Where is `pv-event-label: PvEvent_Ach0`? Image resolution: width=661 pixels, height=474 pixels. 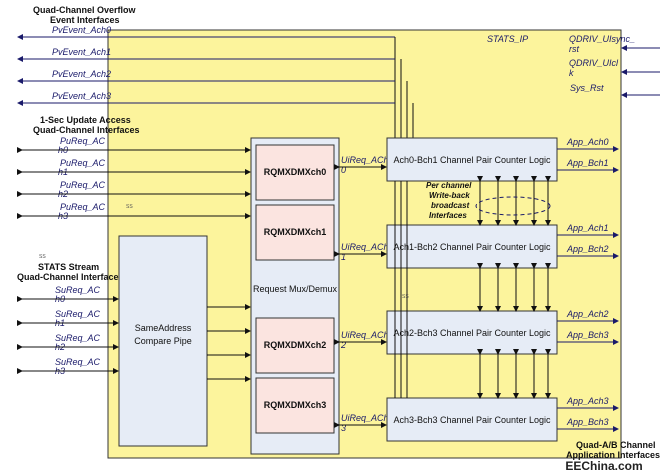
pv-event-label: PvEvent_Ach0 is located at coordinates (81, 30).